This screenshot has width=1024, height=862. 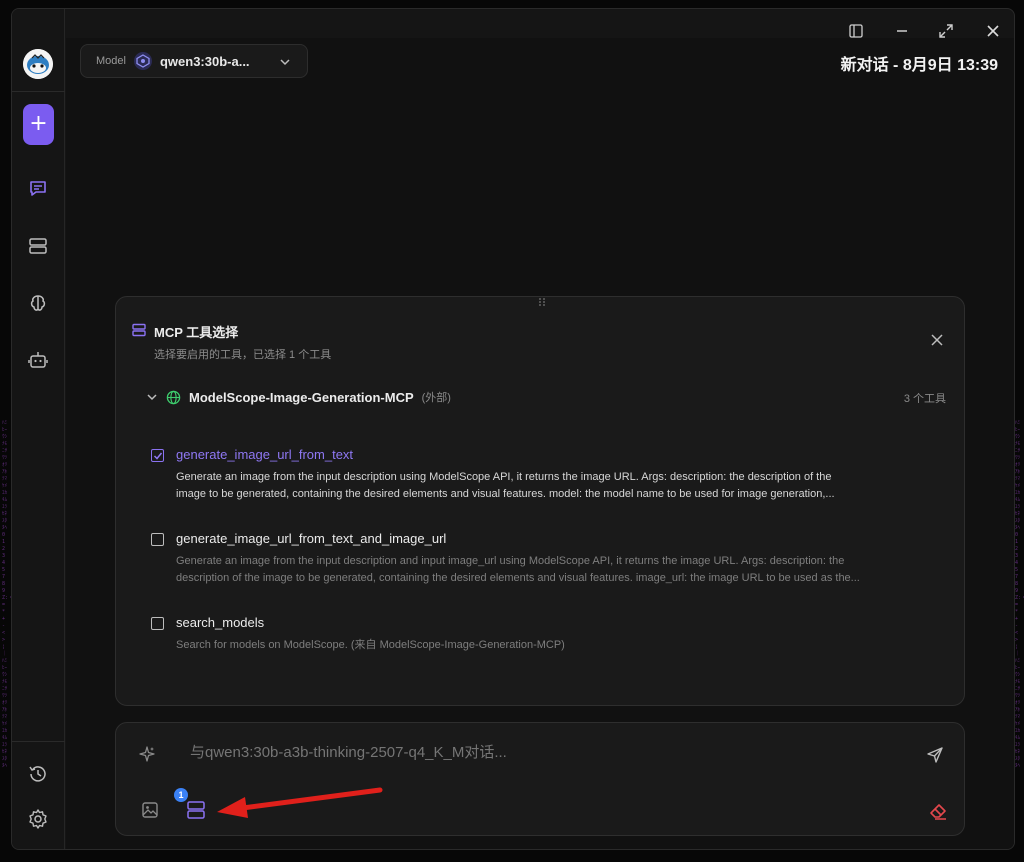 I want to click on model-label: Model, so click(x=111, y=61).